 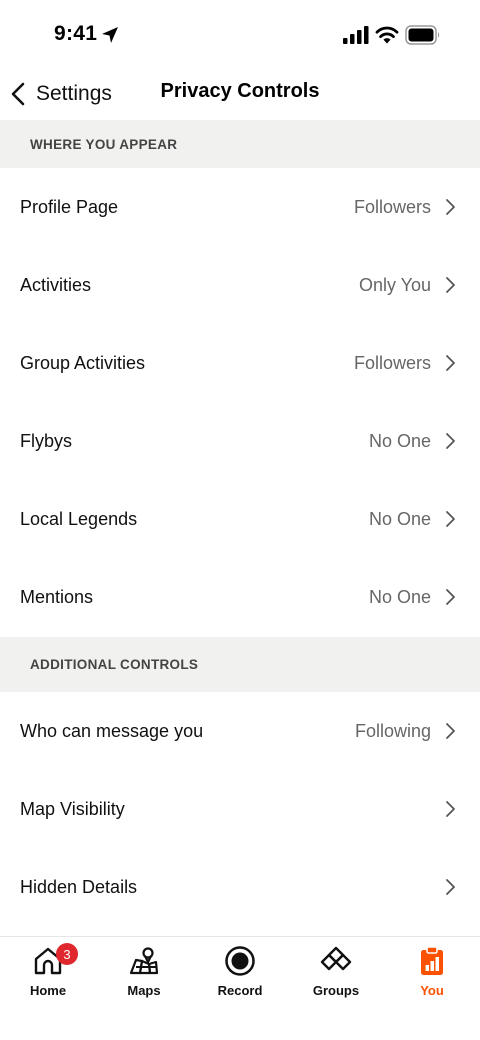 What do you see at coordinates (79, 518) in the screenshot?
I see `row-label: Local Legends` at bounding box center [79, 518].